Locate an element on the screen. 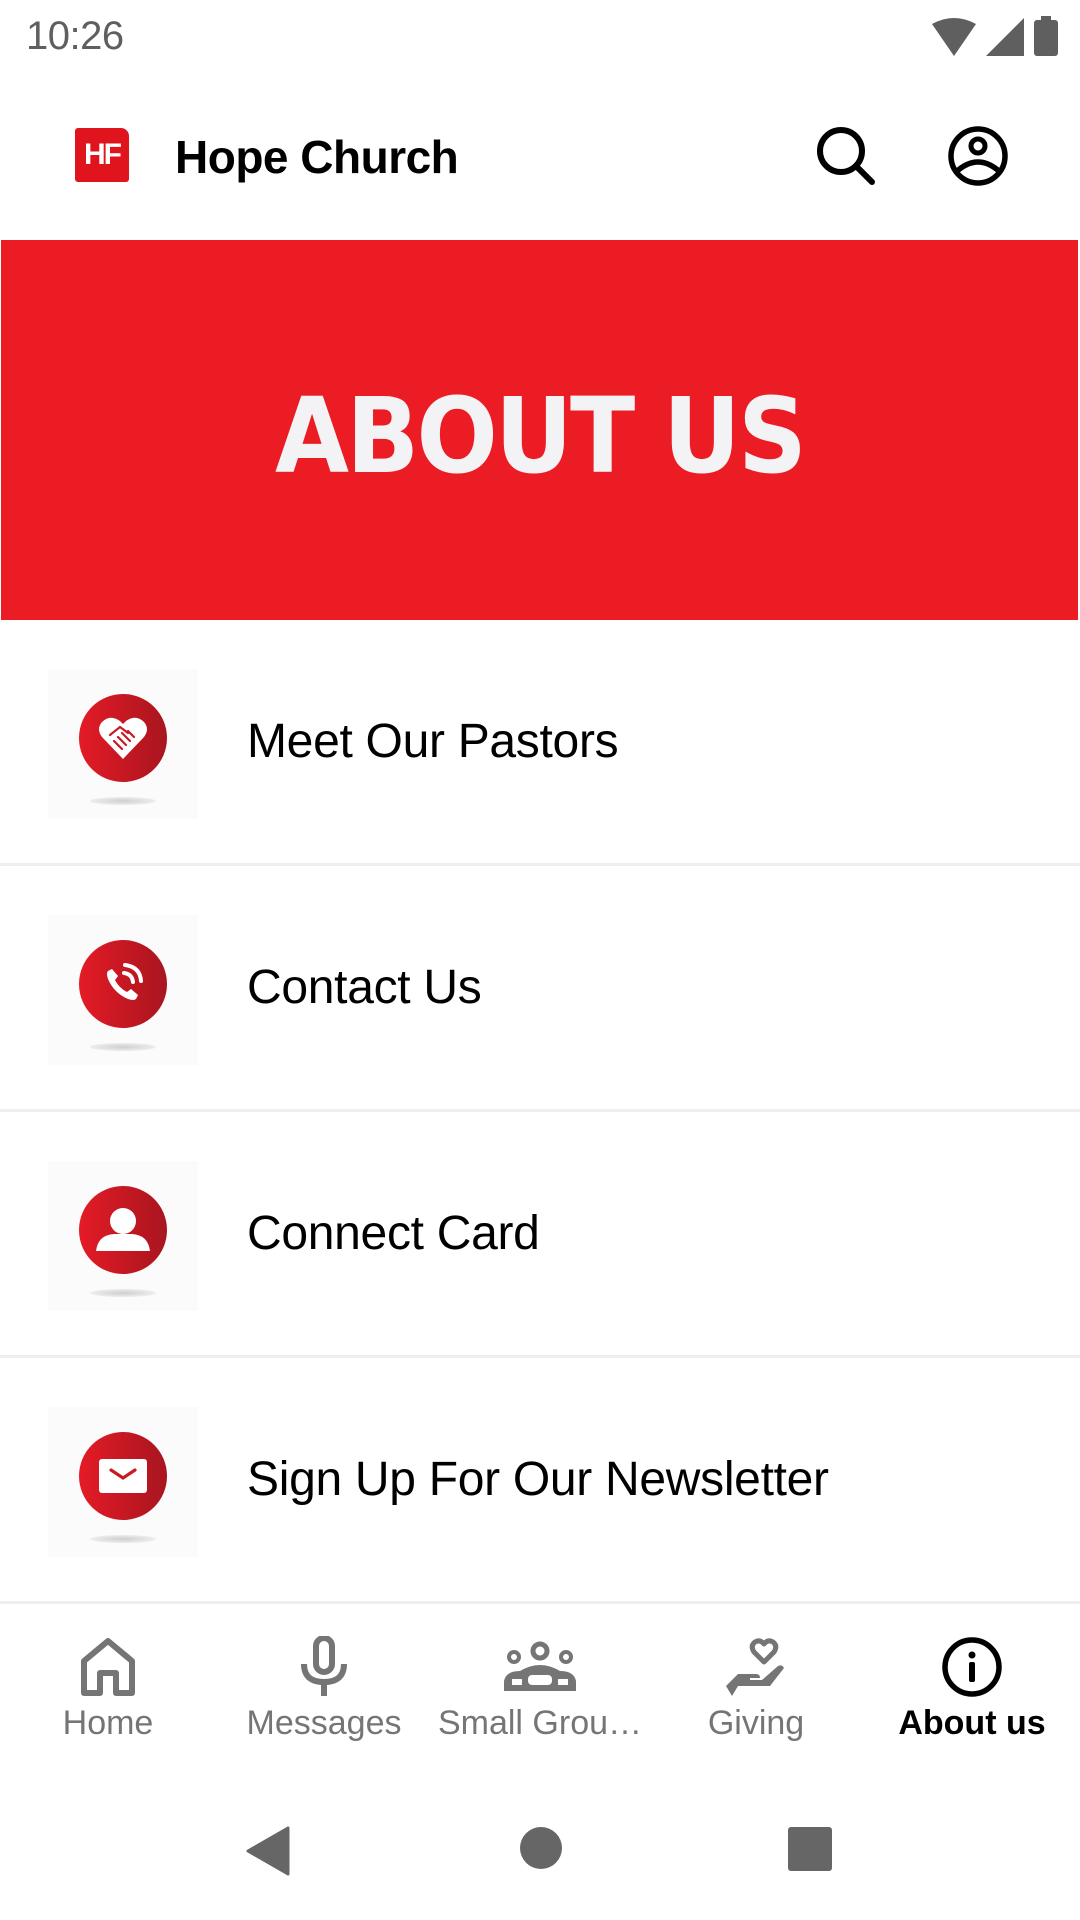 This screenshot has width=1080, height=1920. status-time: 10:26 is located at coordinates (75, 36).